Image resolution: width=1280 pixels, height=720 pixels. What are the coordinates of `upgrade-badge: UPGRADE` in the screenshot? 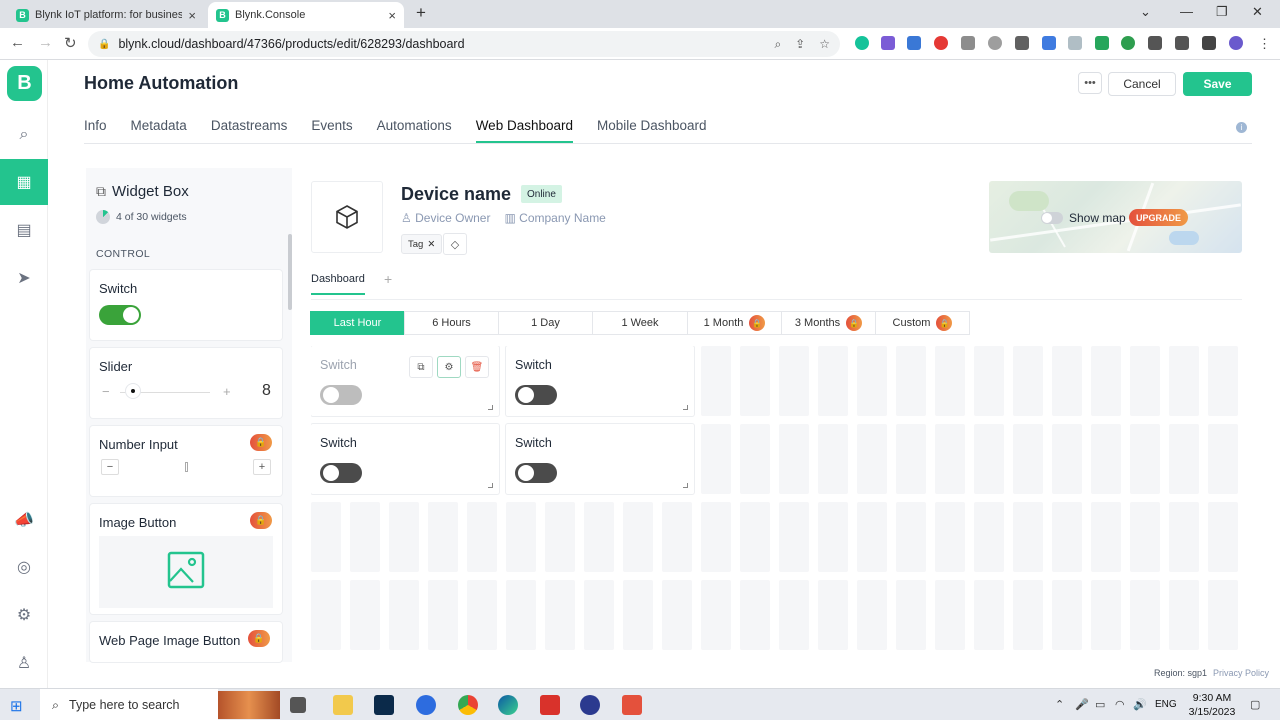 It's located at (1159, 217).